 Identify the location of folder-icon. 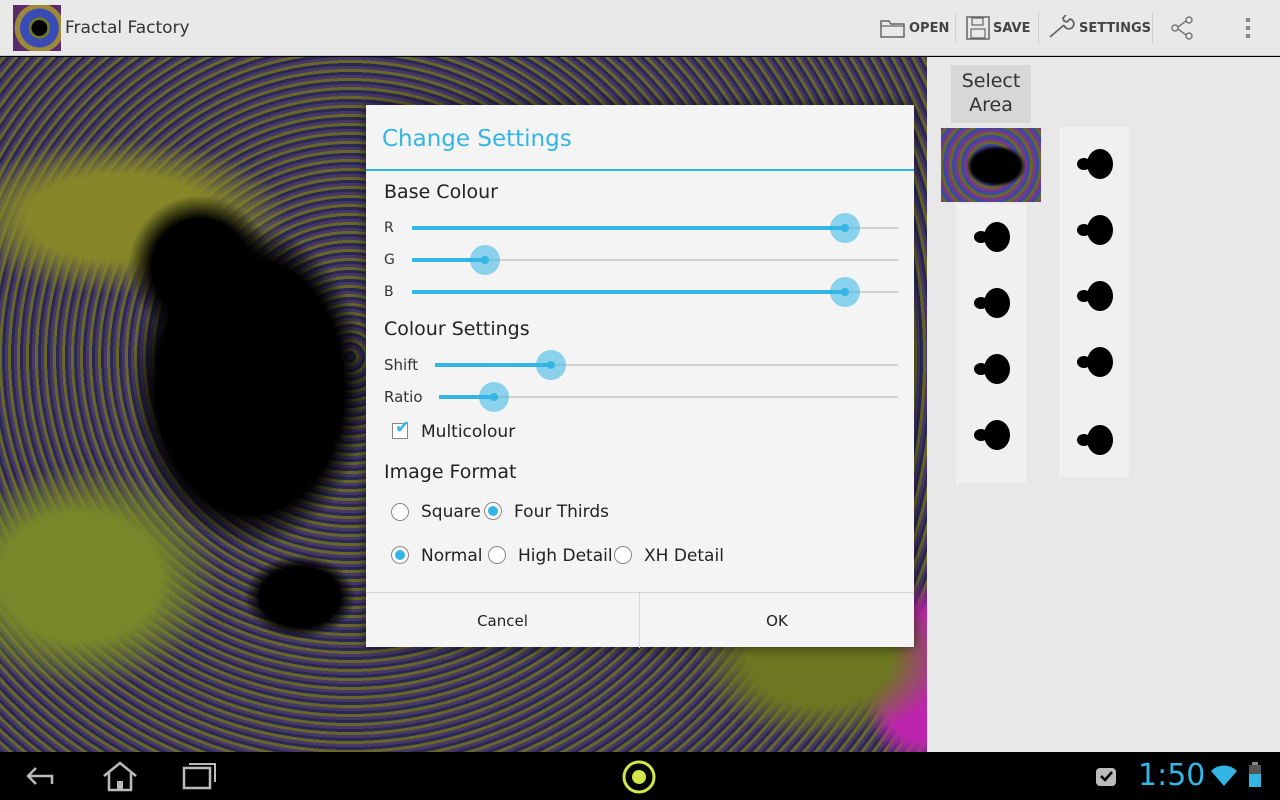
(892, 29).